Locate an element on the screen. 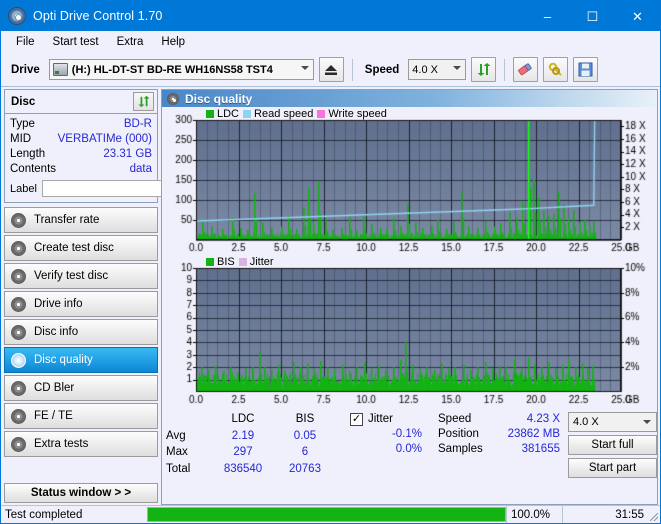  sidebar-item-label: Transfer rate is located at coordinates (67, 220).